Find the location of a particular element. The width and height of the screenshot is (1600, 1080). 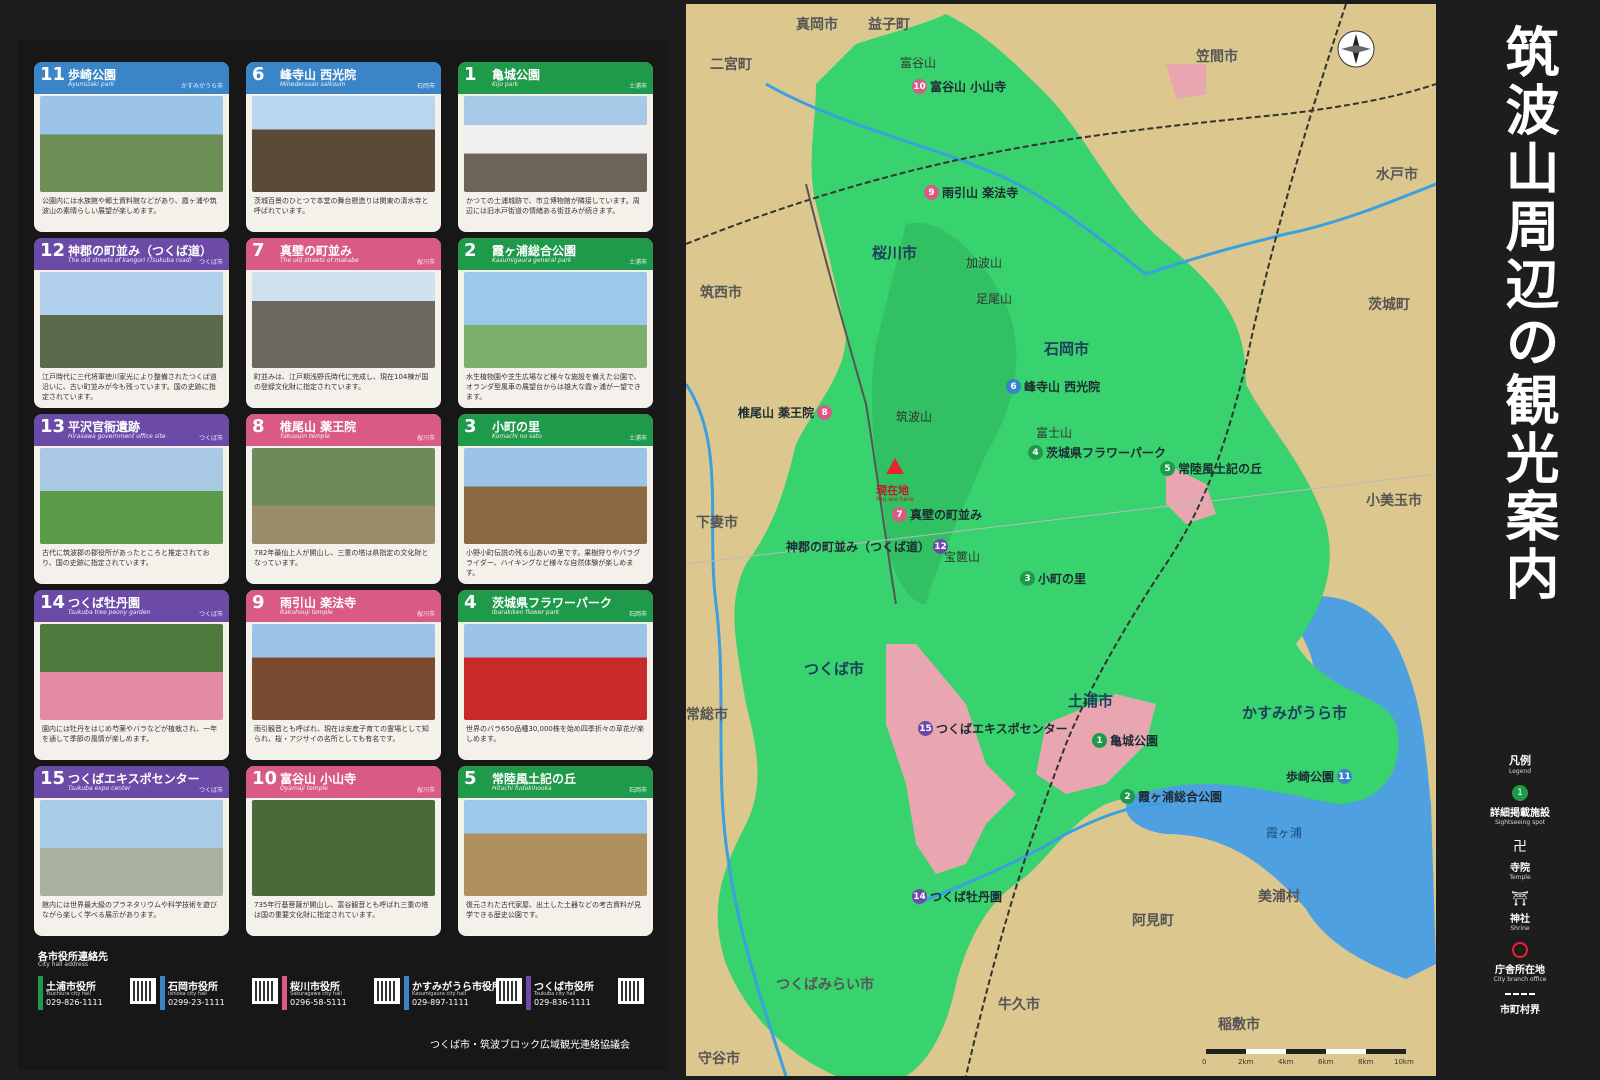

map-spot-marker: 10 富谷山 小山寺 is located at coordinates (959, 86).